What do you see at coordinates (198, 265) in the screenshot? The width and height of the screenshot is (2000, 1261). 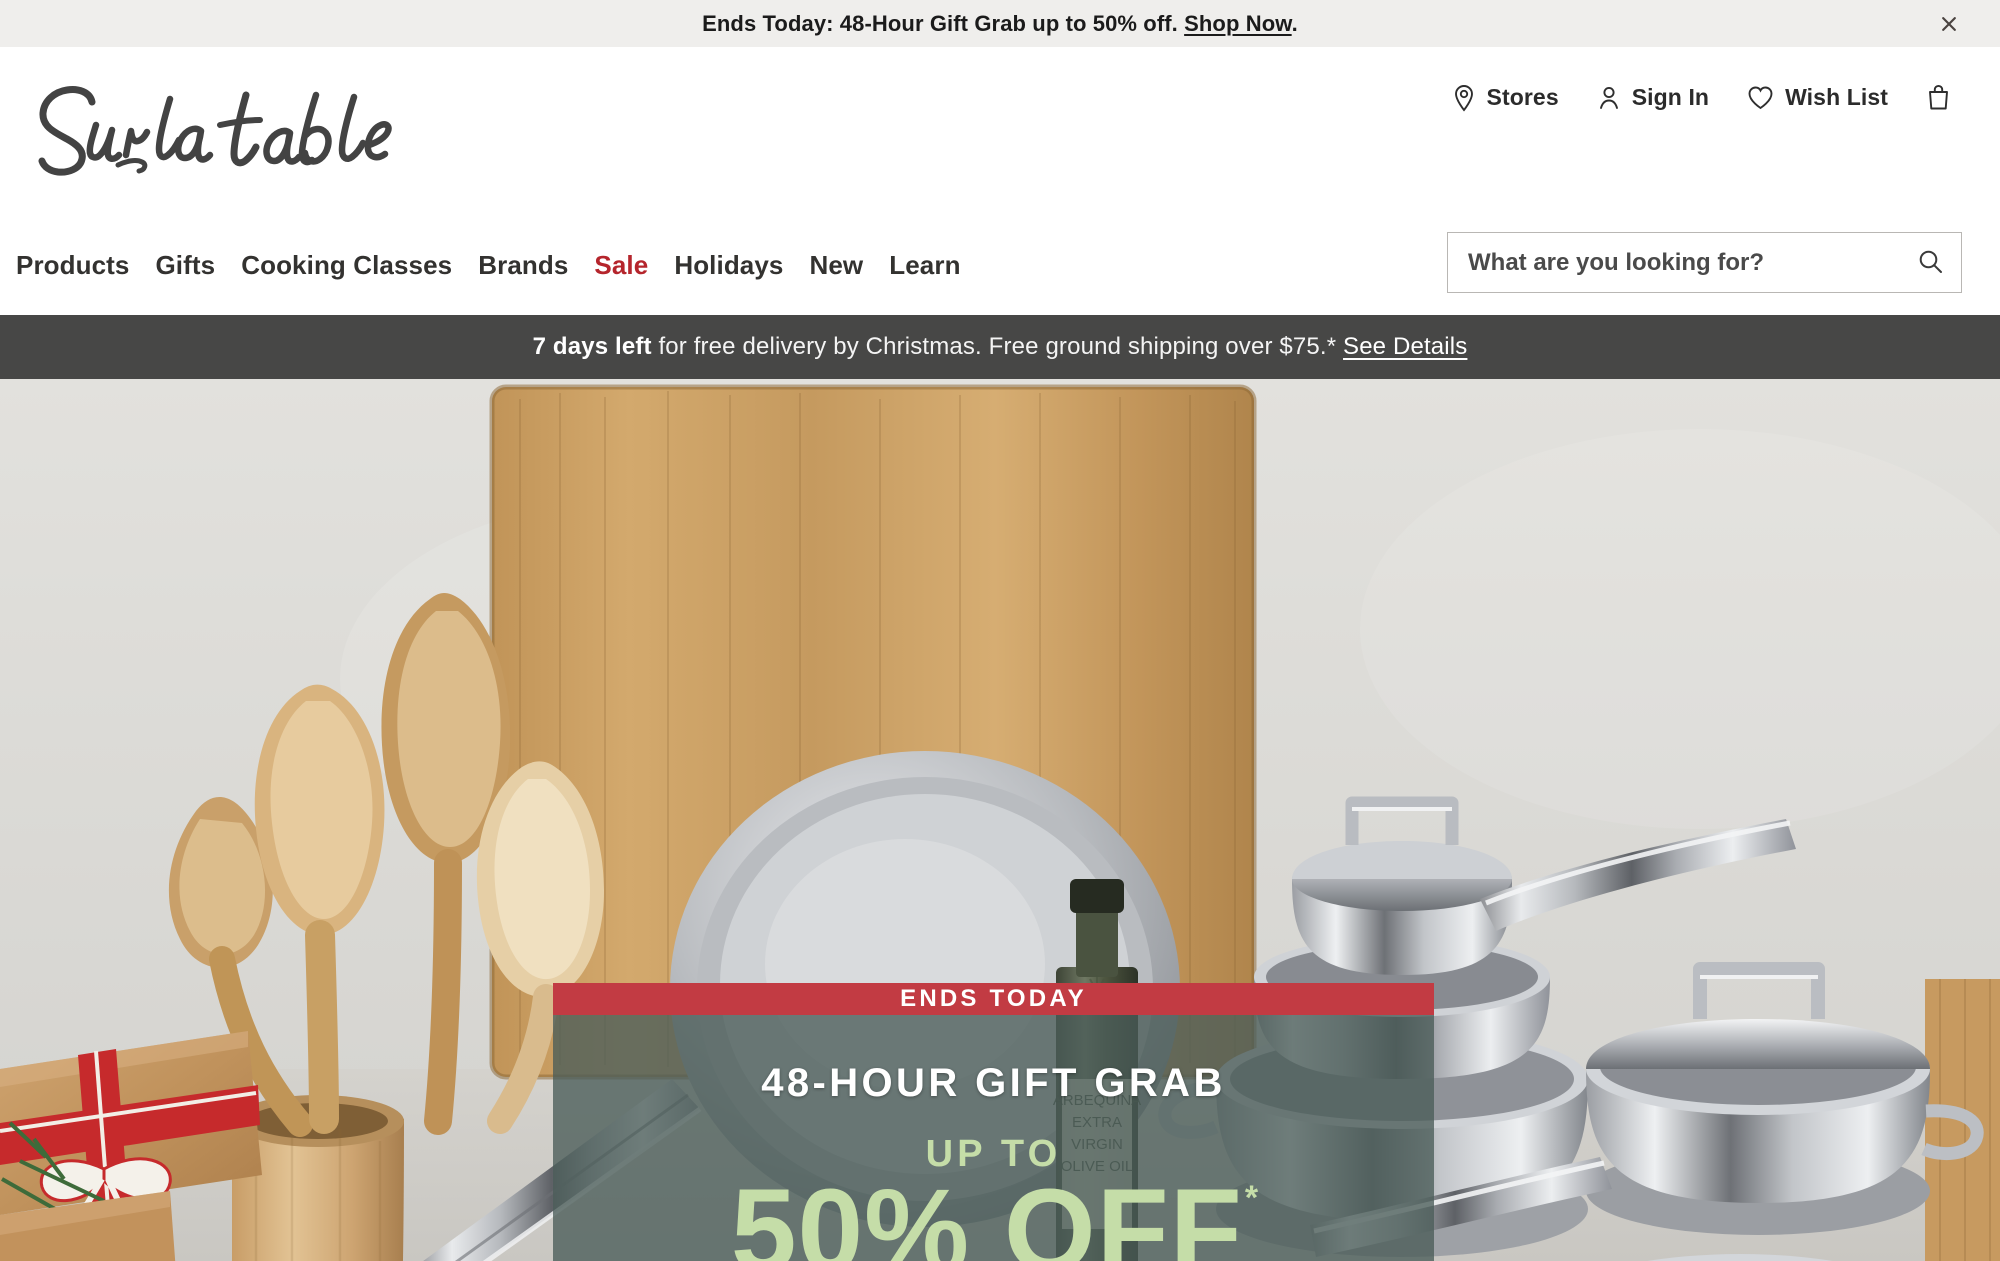 I see `nav-item-gifts: Gifts` at bounding box center [198, 265].